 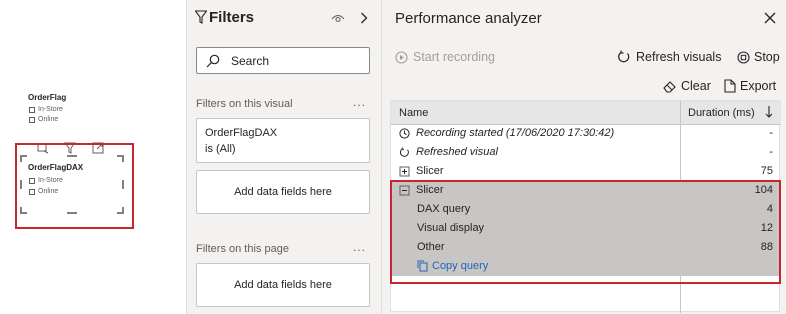 I want to click on orderflag-slicer: OrderFlag In-Store Online, so click(x=72, y=114).